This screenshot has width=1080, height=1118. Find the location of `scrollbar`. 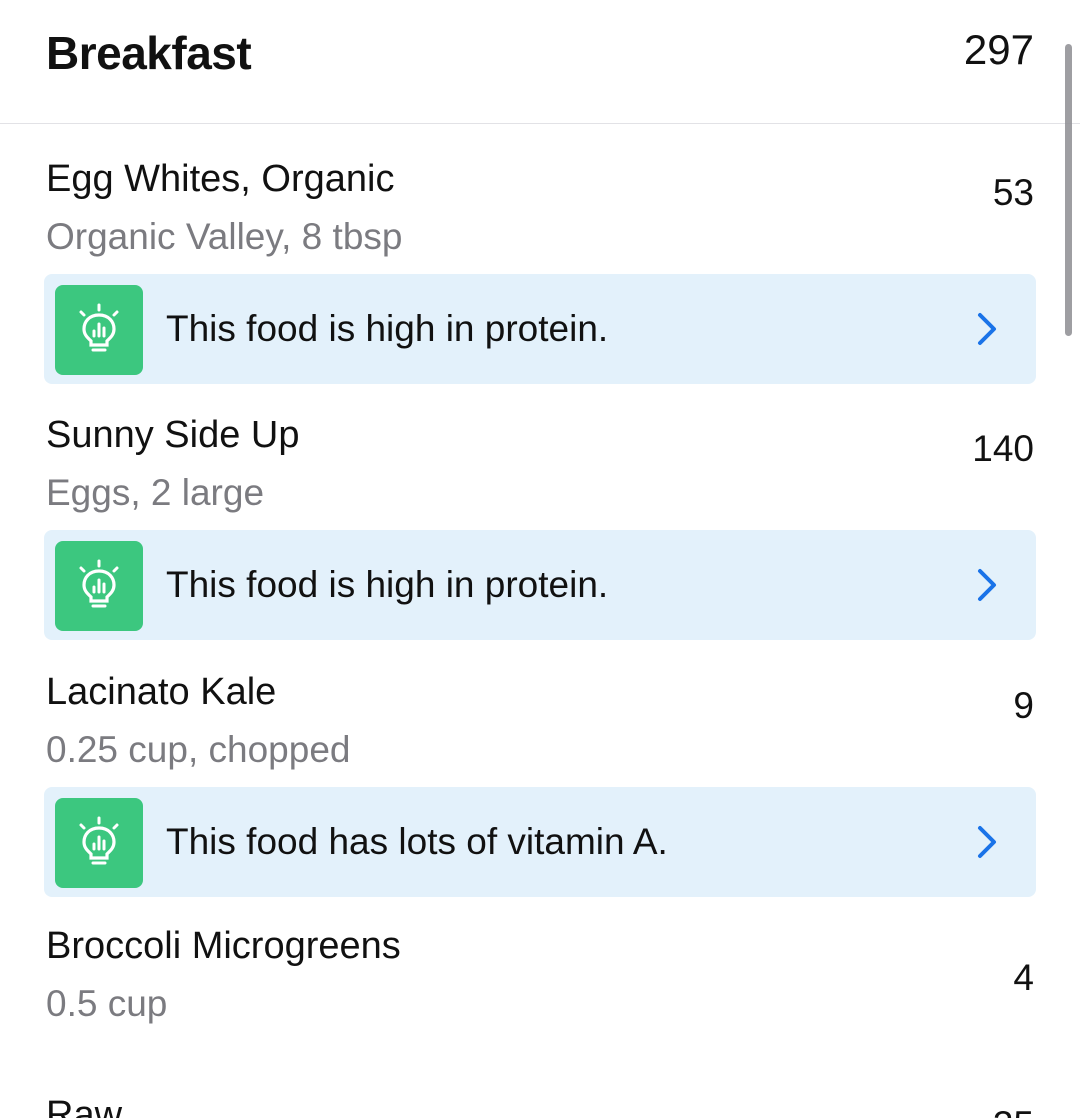

scrollbar is located at coordinates (1068, 190).